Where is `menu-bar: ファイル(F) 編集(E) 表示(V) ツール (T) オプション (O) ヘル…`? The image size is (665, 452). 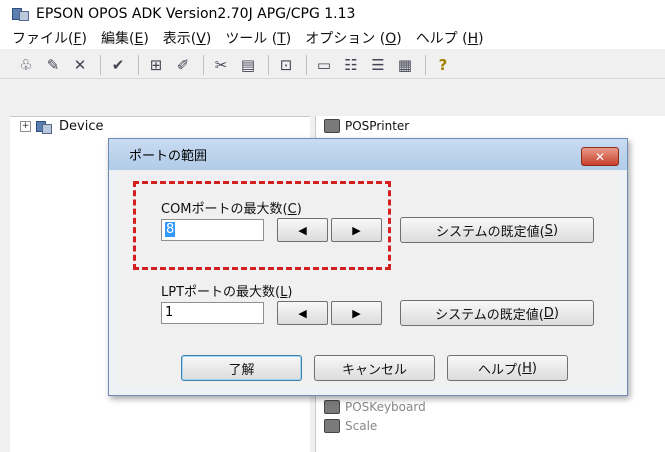 menu-bar: ファイル(F) 編集(E) 表示(V) ツール (T) オプション (O) ヘル… is located at coordinates (332, 38).